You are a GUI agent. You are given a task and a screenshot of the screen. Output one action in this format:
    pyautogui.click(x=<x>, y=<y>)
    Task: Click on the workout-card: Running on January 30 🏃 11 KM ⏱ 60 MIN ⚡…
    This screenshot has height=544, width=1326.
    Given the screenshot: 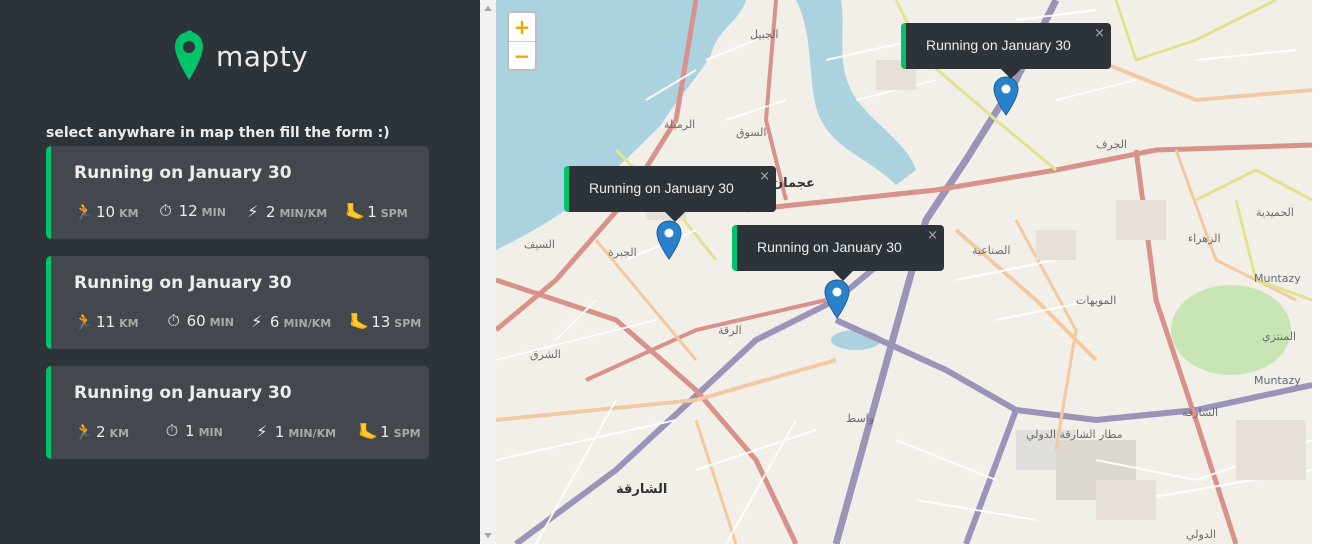 What is the action you would take?
    pyautogui.click(x=237, y=302)
    